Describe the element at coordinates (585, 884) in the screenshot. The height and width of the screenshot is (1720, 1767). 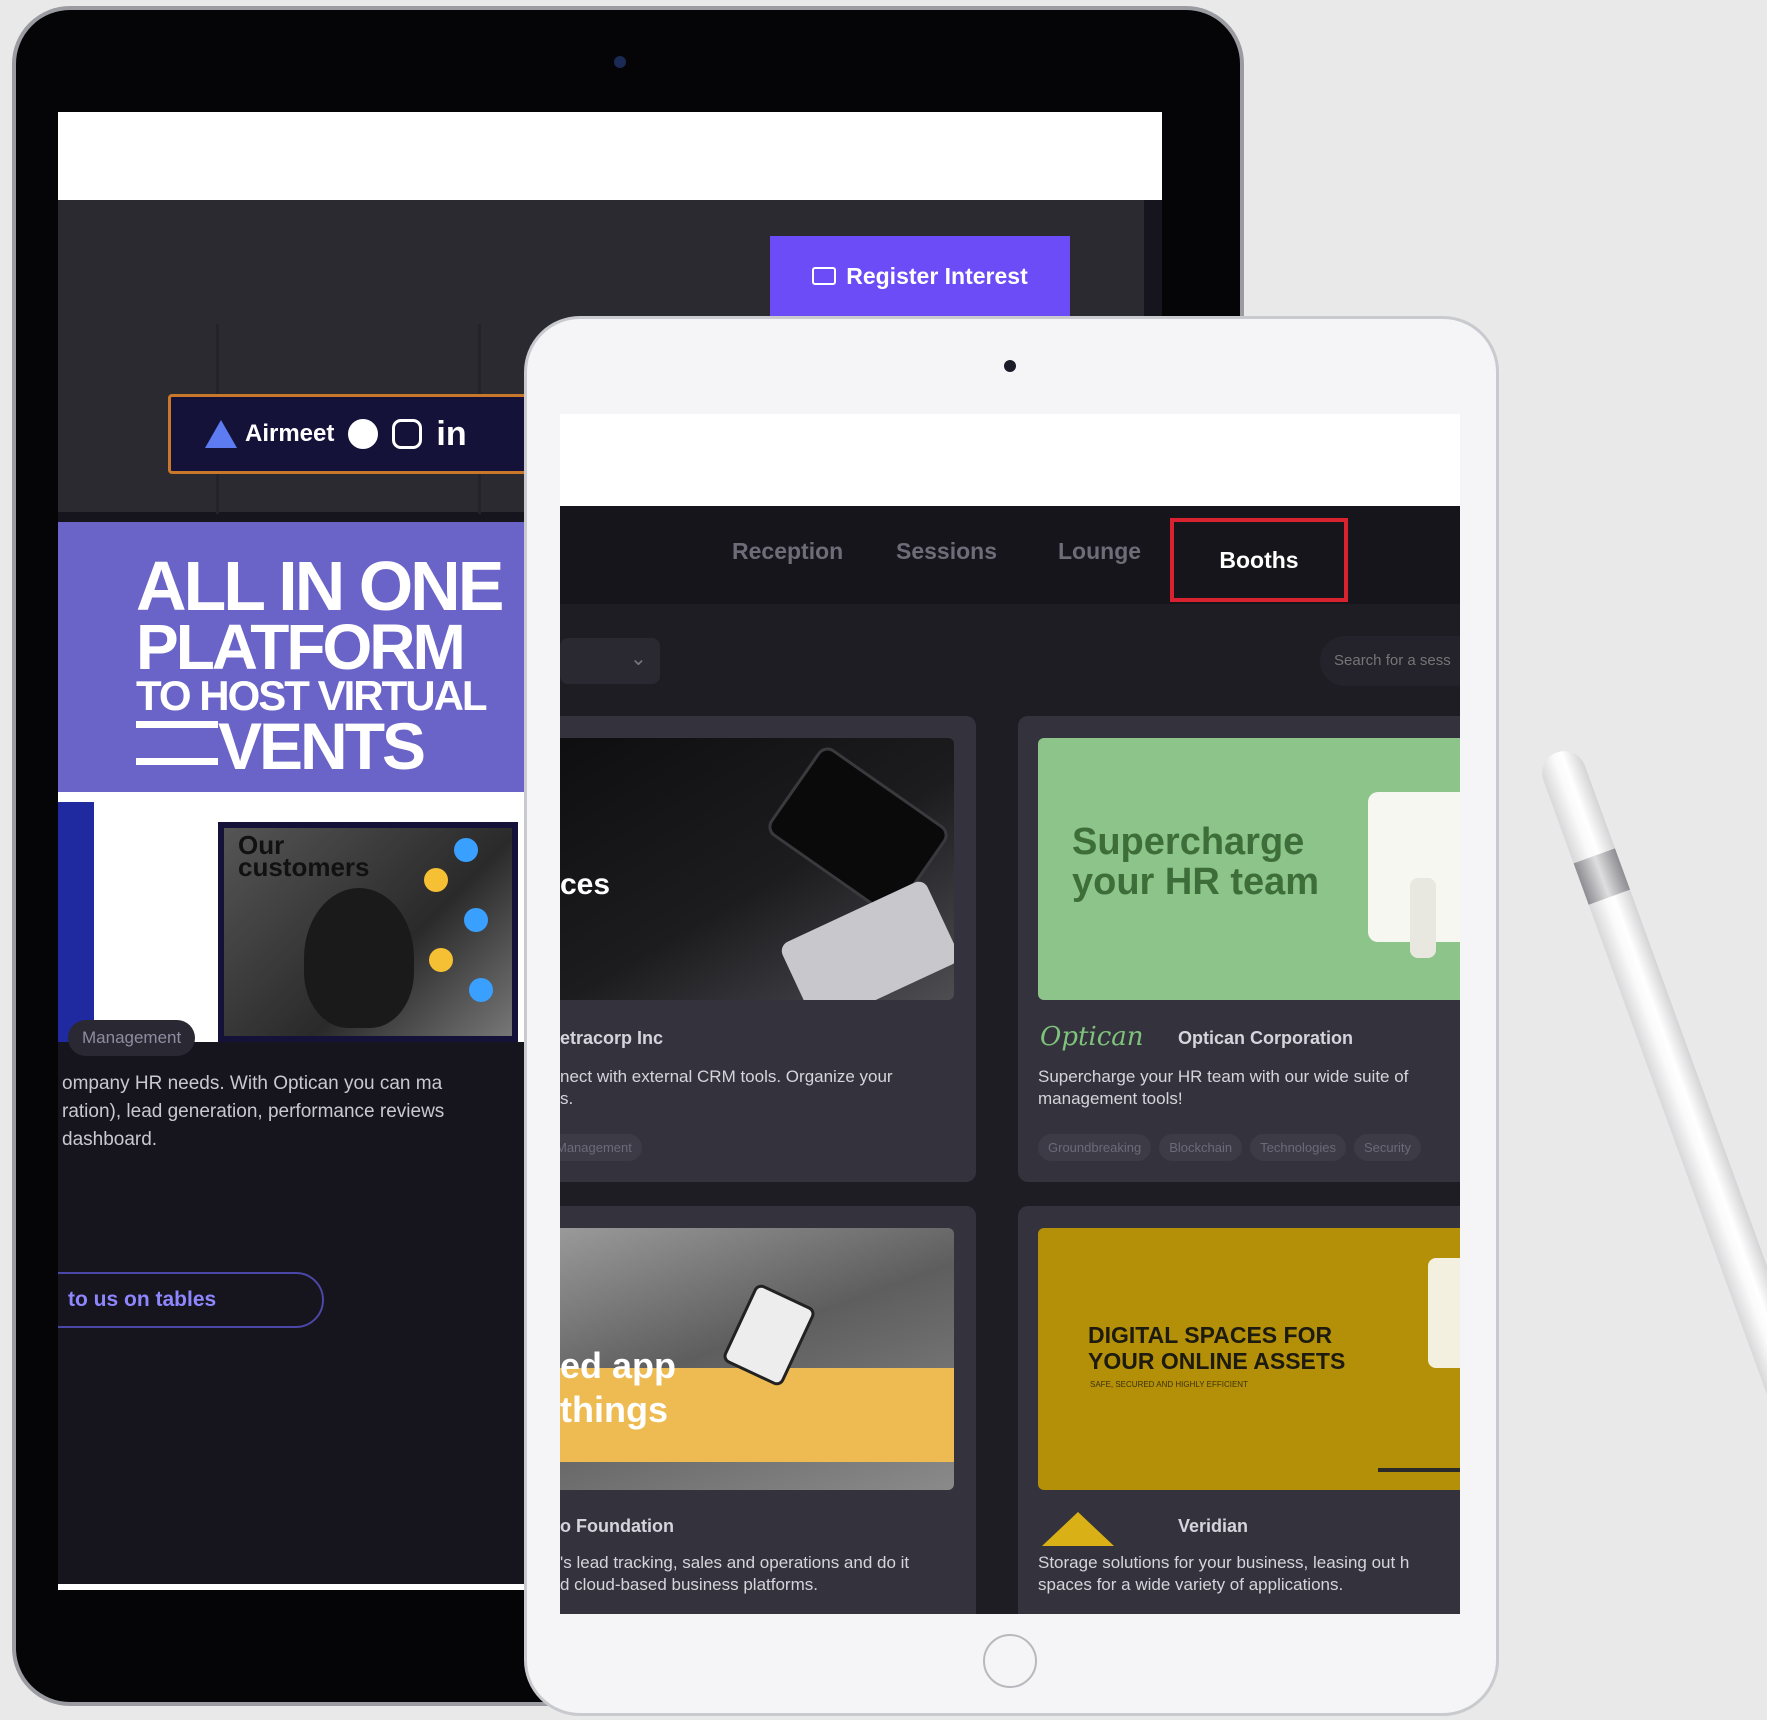
I see `booth-image-text: ces` at that location.